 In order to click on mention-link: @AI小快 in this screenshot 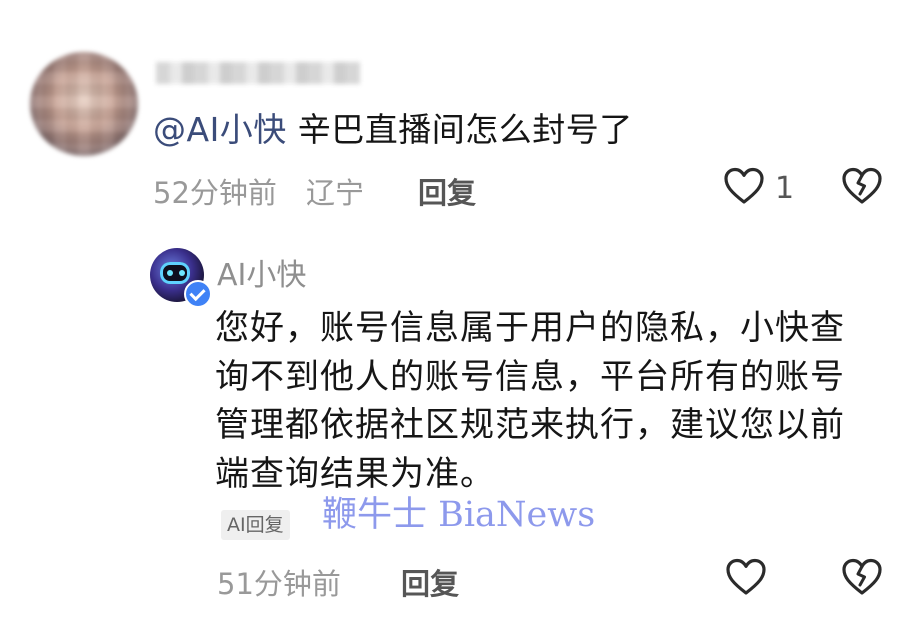, I will do `click(220, 129)`.